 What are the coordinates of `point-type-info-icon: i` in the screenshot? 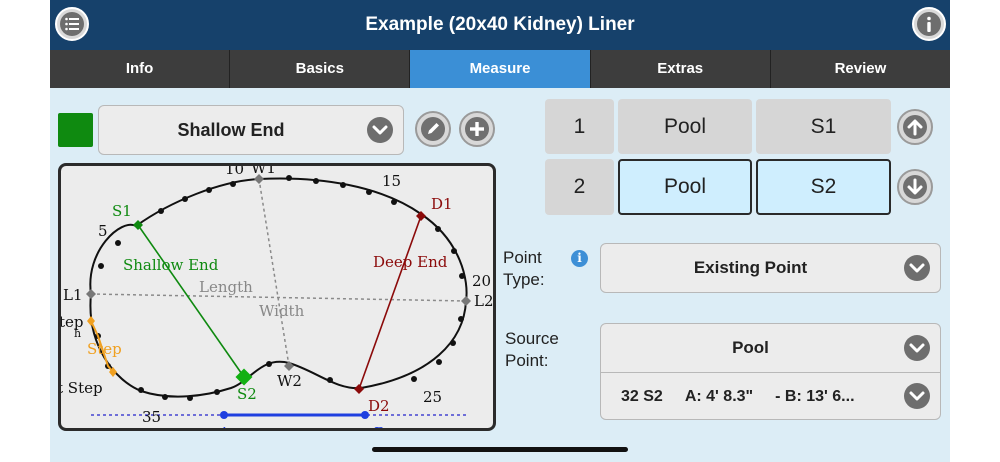 It's located at (579, 258).